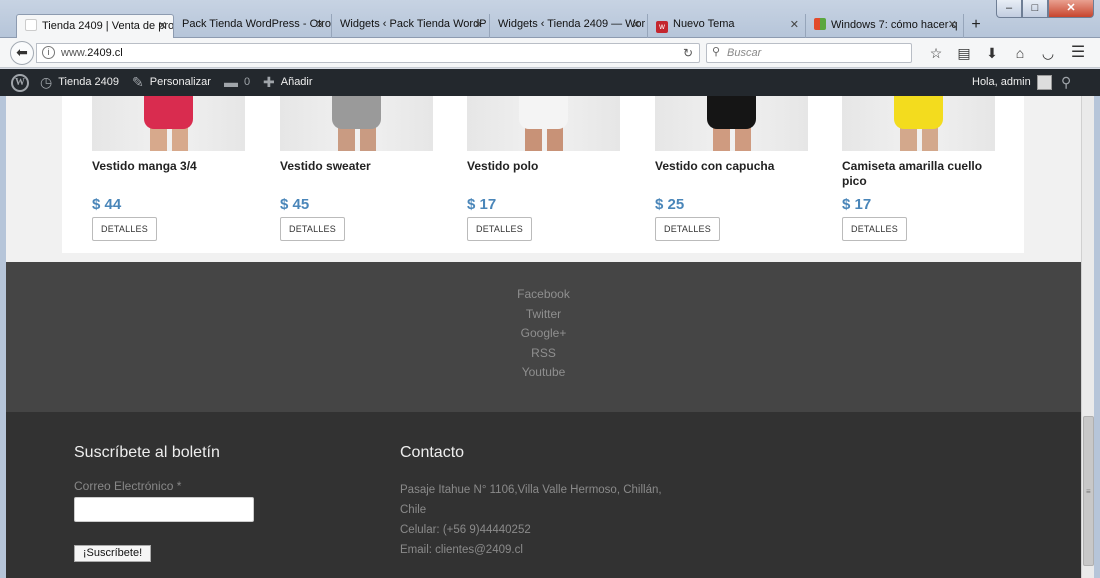  I want to click on tab-pack-tienda: Pack Tienda WordPress - Otro ✕, so click(253, 26).